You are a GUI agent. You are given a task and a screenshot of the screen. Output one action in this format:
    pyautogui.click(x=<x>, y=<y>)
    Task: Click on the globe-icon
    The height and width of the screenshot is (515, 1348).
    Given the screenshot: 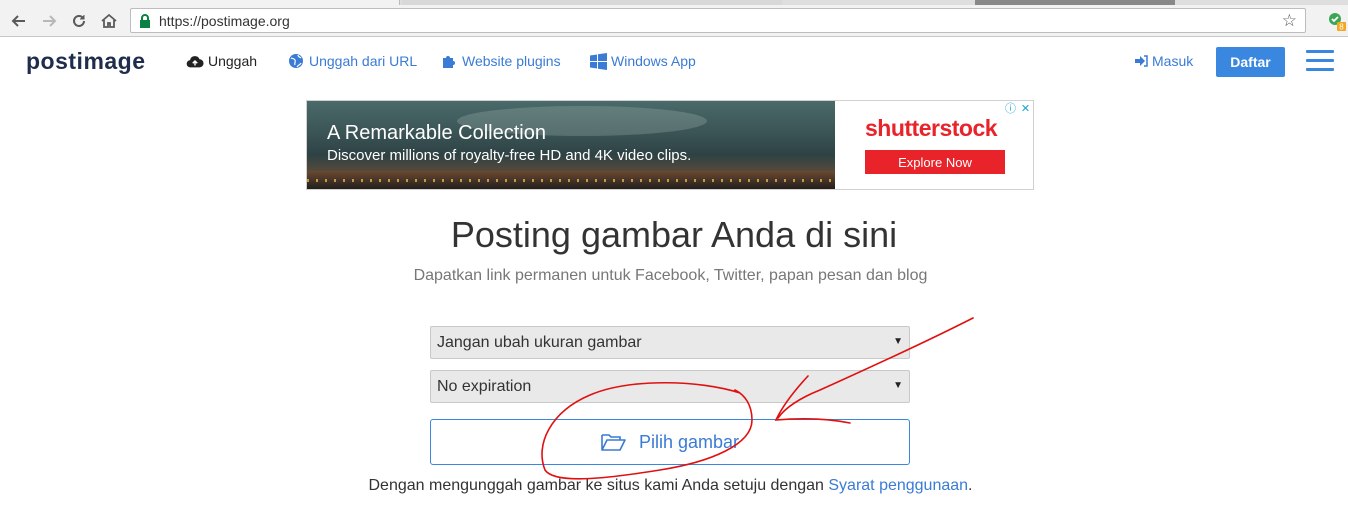 What is the action you would take?
    pyautogui.click(x=296, y=61)
    